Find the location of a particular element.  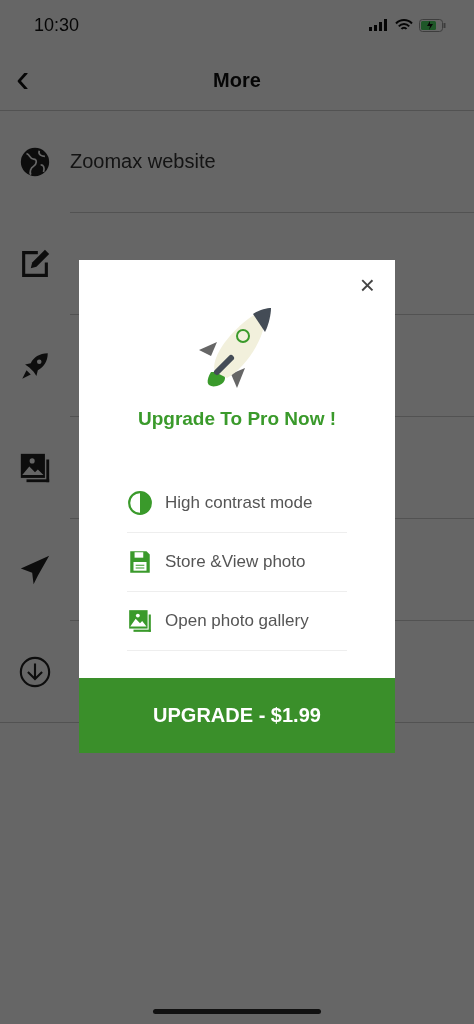

feature-label: Store &View photo is located at coordinates (235, 562).